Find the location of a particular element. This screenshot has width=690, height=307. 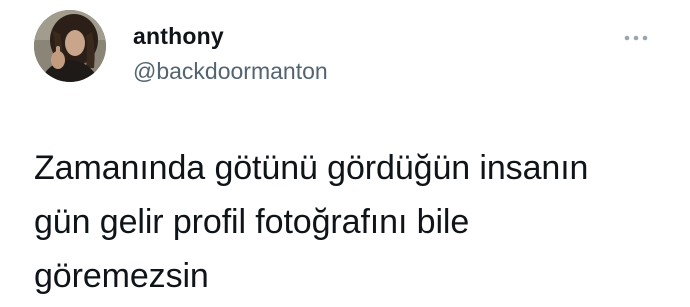

profile-photo-icon is located at coordinates (70, 46).